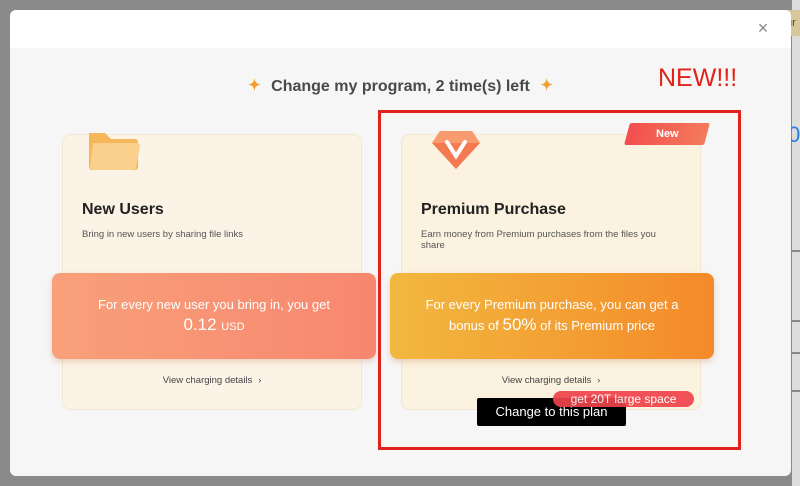 The image size is (800, 486). What do you see at coordinates (214, 304) in the screenshot?
I see `promo-text: For every new user you bring in, you get` at bounding box center [214, 304].